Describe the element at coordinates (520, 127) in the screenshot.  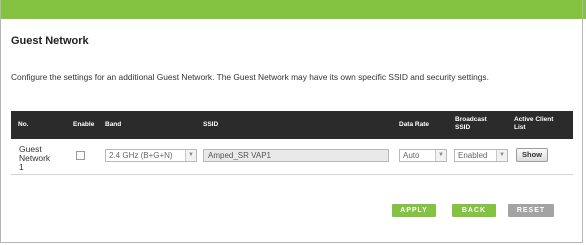
I see `header-active-client-line2: List` at that location.